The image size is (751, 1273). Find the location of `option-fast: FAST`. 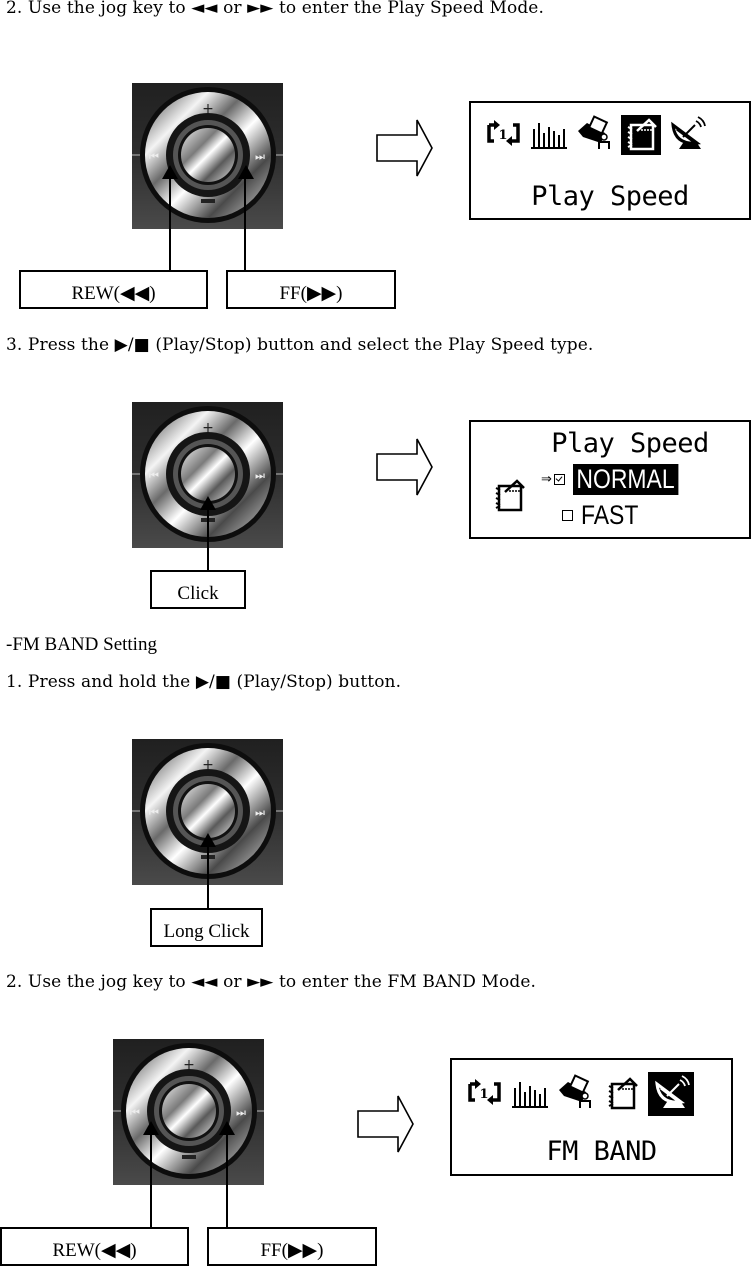

option-fast: FAST is located at coordinates (605, 515).